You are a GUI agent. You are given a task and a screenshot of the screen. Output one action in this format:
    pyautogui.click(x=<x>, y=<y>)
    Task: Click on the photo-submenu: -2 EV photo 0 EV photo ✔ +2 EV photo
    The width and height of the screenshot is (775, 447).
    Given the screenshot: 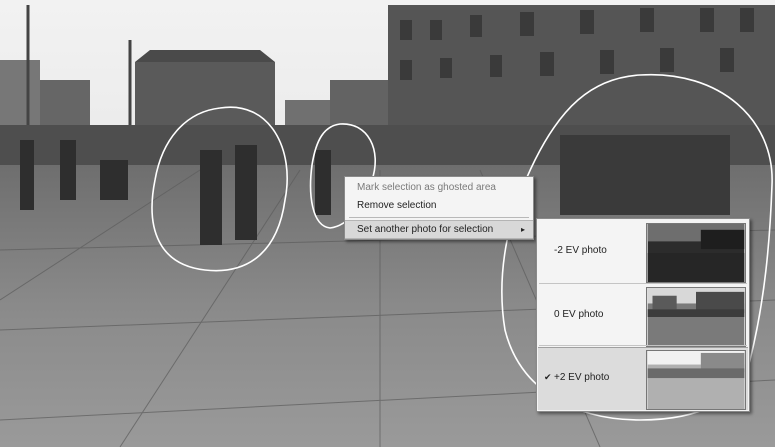 What is the action you would take?
    pyautogui.click(x=643, y=315)
    